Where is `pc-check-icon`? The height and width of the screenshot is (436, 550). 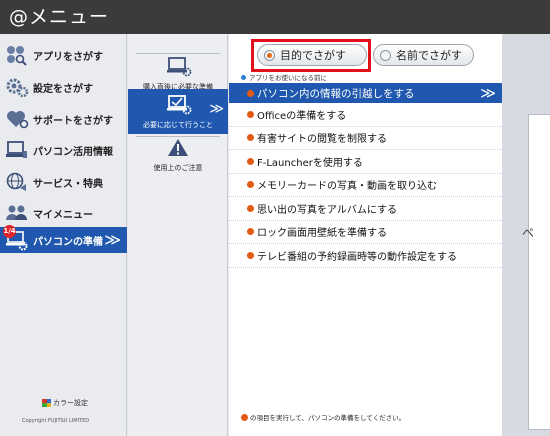 pc-check-icon is located at coordinates (178, 106).